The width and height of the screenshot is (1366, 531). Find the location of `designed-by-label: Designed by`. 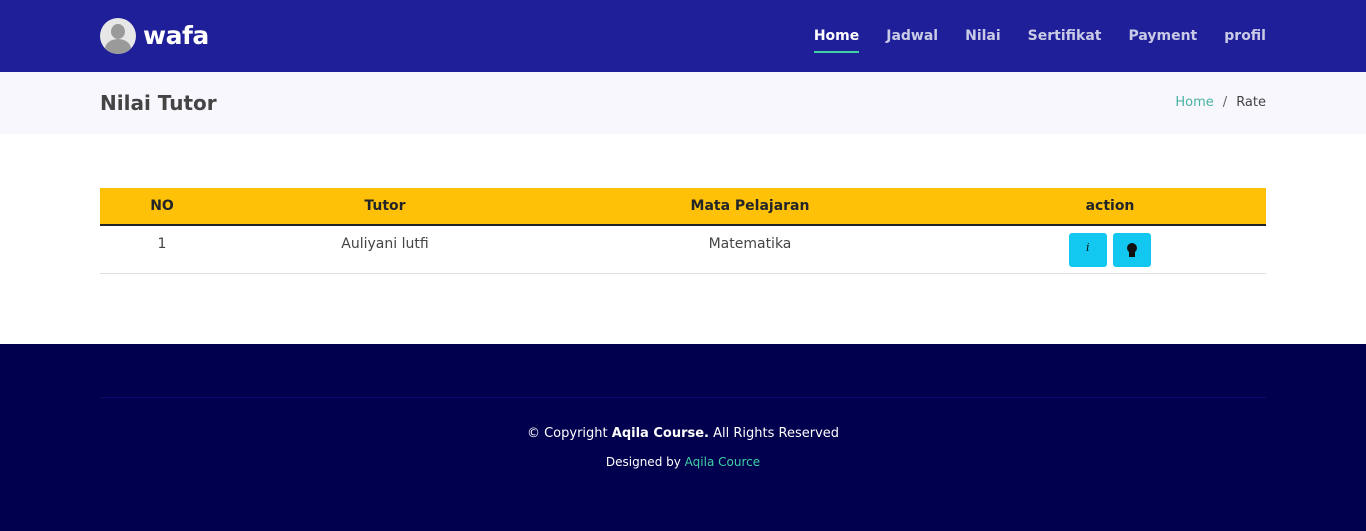

designed-by-label: Designed by is located at coordinates (643, 462).